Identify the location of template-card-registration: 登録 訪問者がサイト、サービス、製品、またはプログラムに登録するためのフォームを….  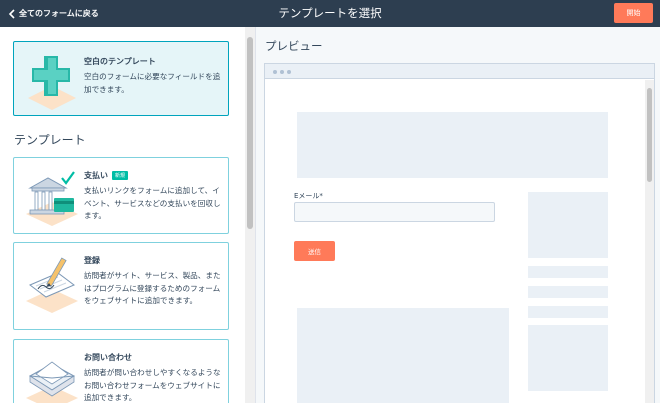
(121, 286).